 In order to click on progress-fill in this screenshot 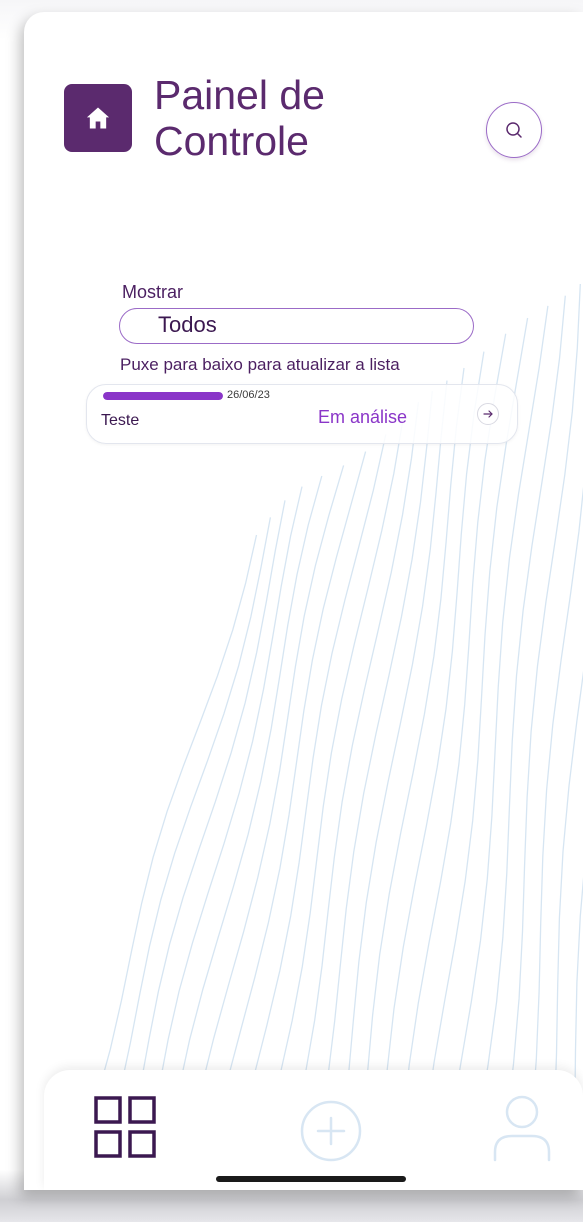, I will do `click(163, 396)`.